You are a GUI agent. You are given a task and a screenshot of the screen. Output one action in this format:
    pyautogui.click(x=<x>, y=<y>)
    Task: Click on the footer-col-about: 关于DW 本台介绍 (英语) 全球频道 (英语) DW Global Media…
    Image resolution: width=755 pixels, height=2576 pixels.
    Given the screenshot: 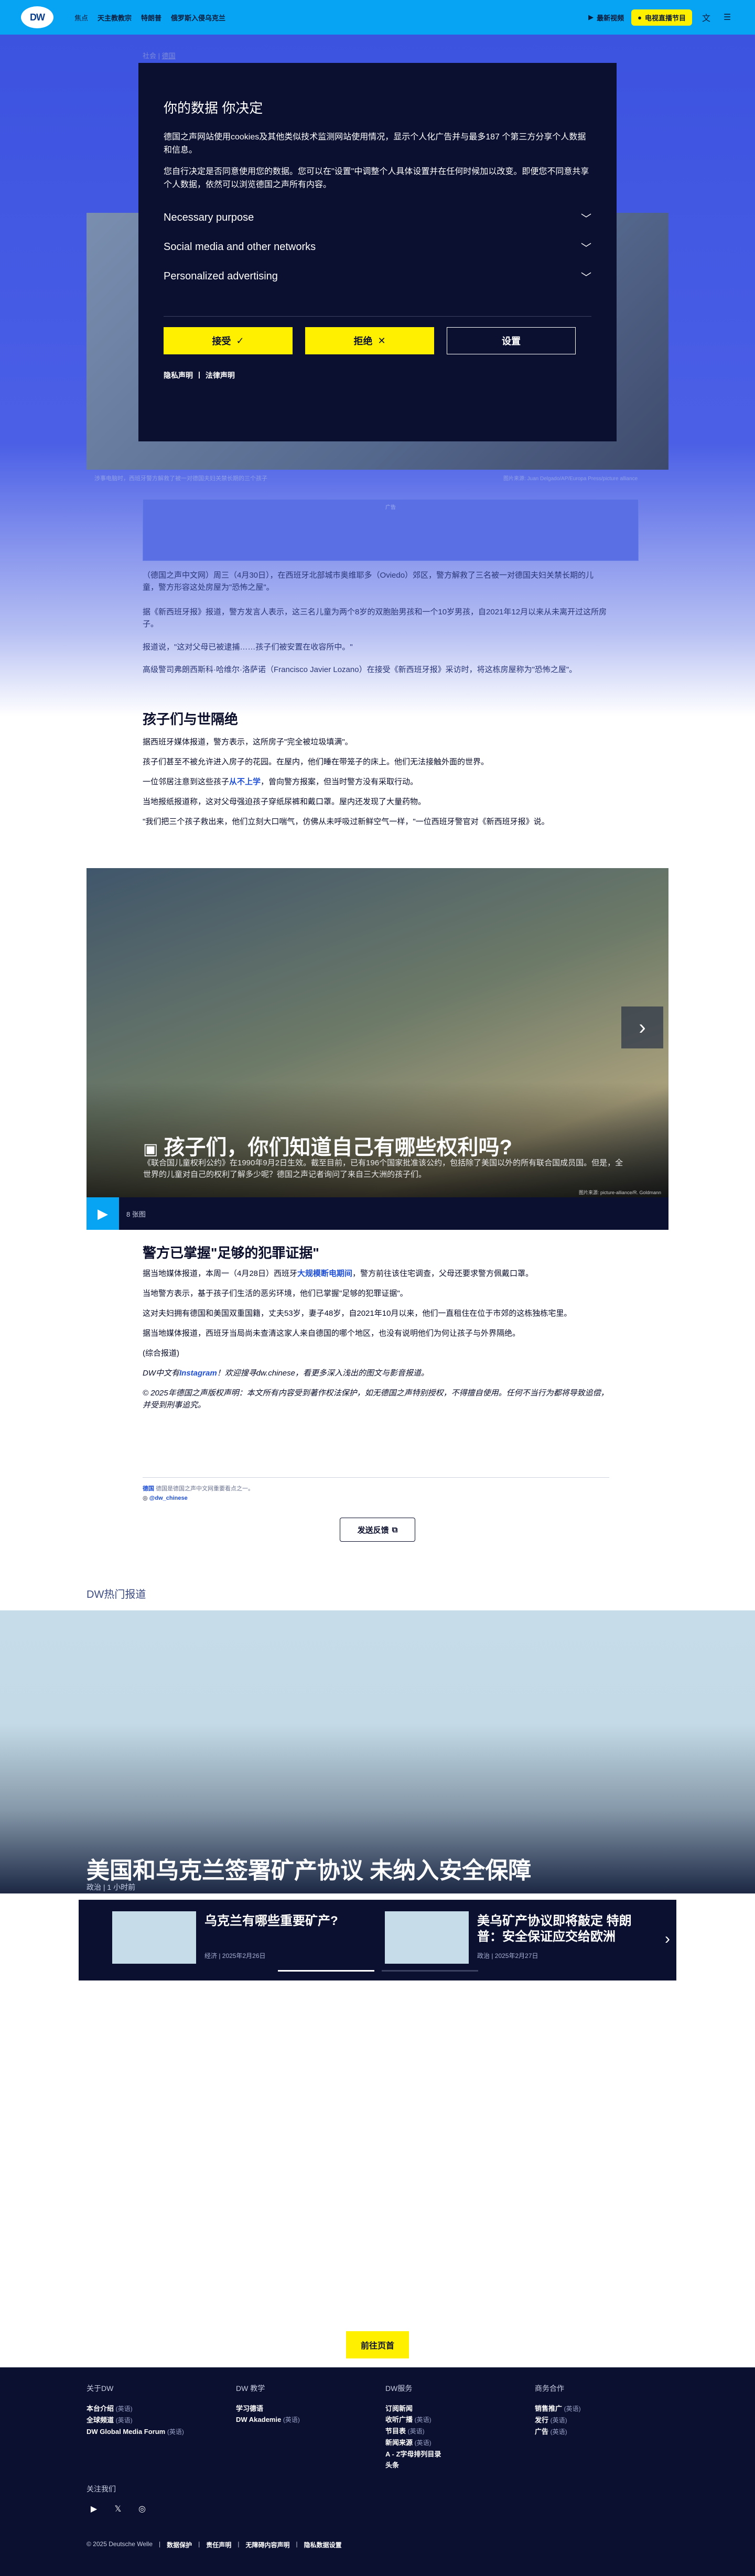 What is the action you would take?
    pyautogui.click(x=157, y=2410)
    